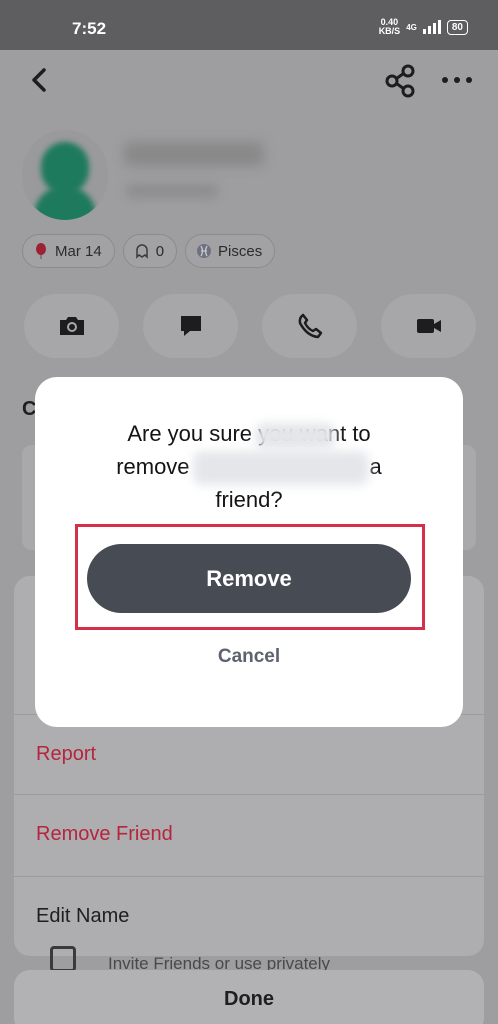 The height and width of the screenshot is (1024, 498). I want to click on camera-button, so click(71, 326).